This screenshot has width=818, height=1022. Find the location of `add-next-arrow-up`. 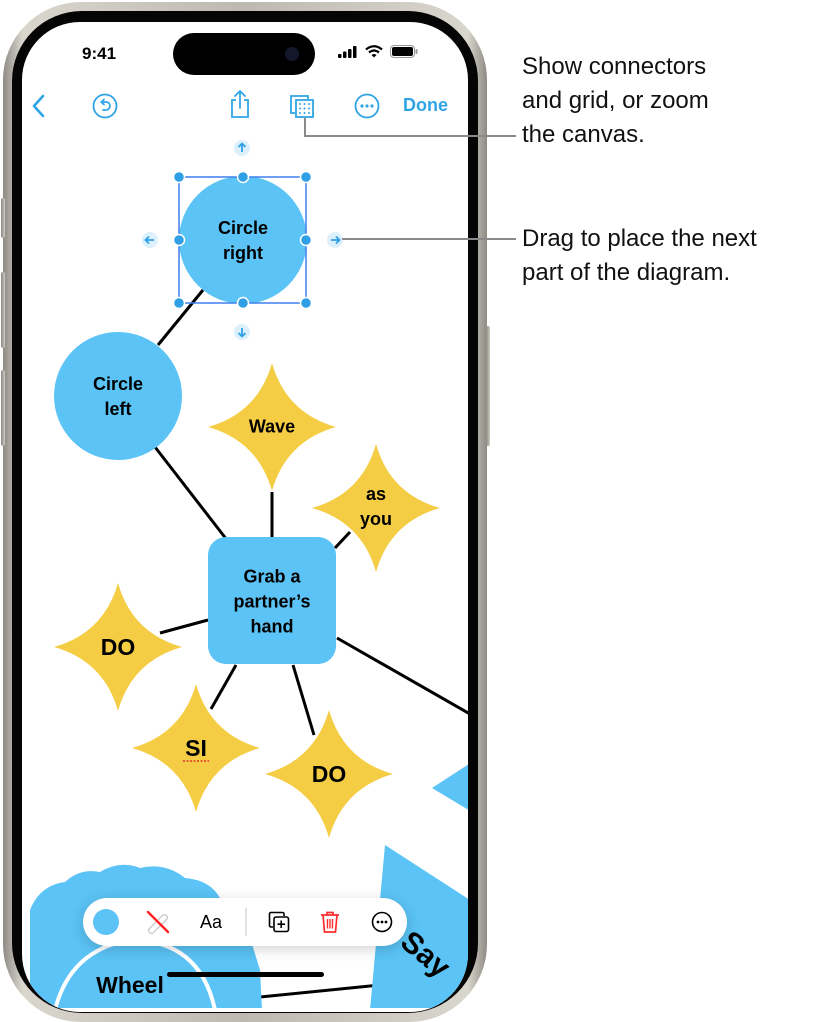

add-next-arrow-up is located at coordinates (242, 148).